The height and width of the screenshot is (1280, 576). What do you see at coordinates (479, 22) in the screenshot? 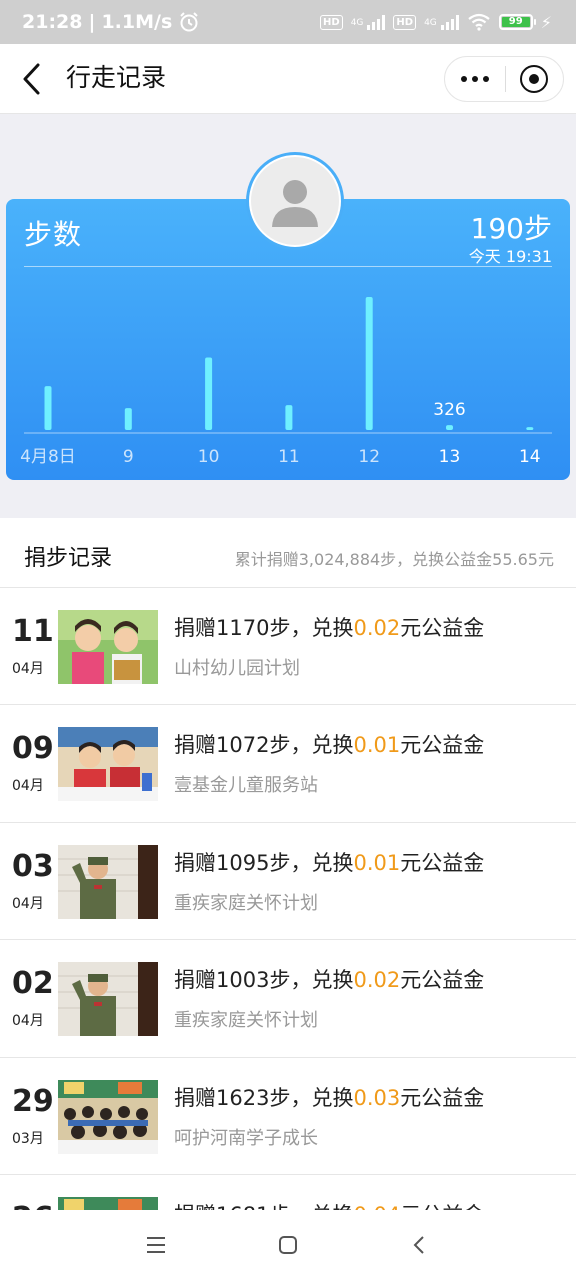
I see `wifi-icon` at bounding box center [479, 22].